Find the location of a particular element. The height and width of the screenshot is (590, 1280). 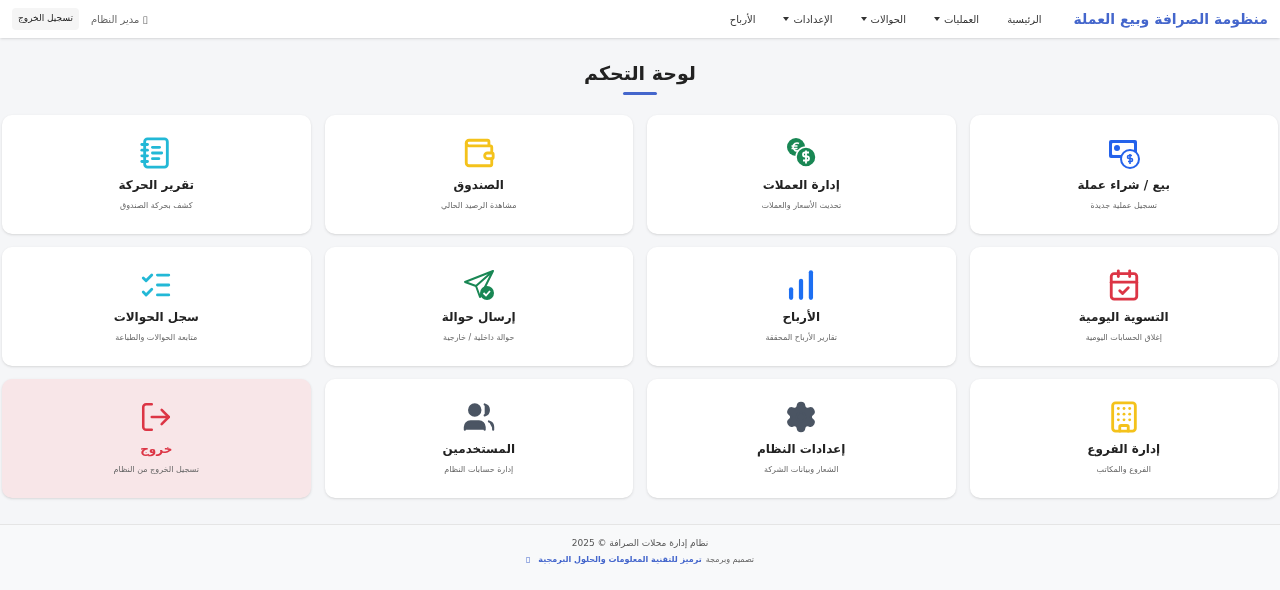

dashboard-card: الأرباح تقارير الأرباح المحققة is located at coordinates (801, 306).